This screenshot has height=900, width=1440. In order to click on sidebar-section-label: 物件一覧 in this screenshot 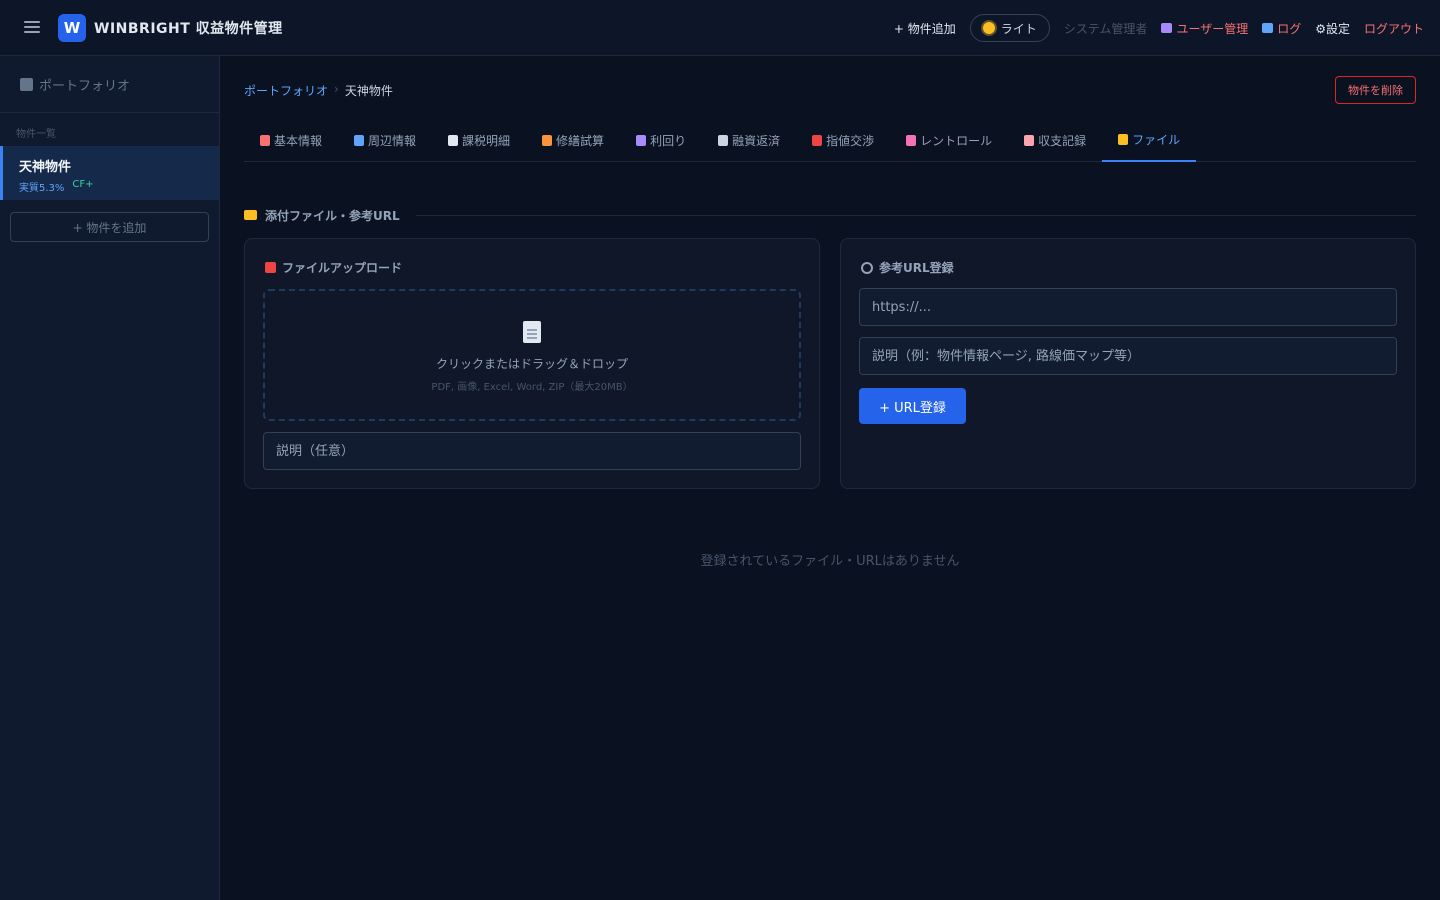, I will do `click(36, 134)`.